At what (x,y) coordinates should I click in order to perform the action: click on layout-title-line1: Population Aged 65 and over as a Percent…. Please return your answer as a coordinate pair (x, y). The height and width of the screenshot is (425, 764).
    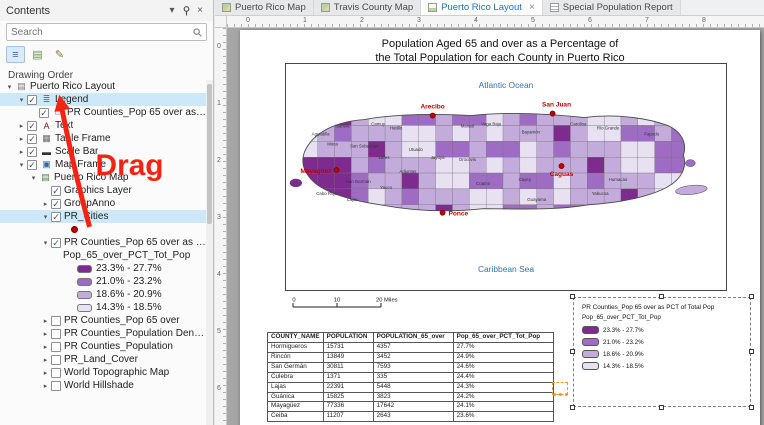
    Looking at the image, I should click on (500, 44).